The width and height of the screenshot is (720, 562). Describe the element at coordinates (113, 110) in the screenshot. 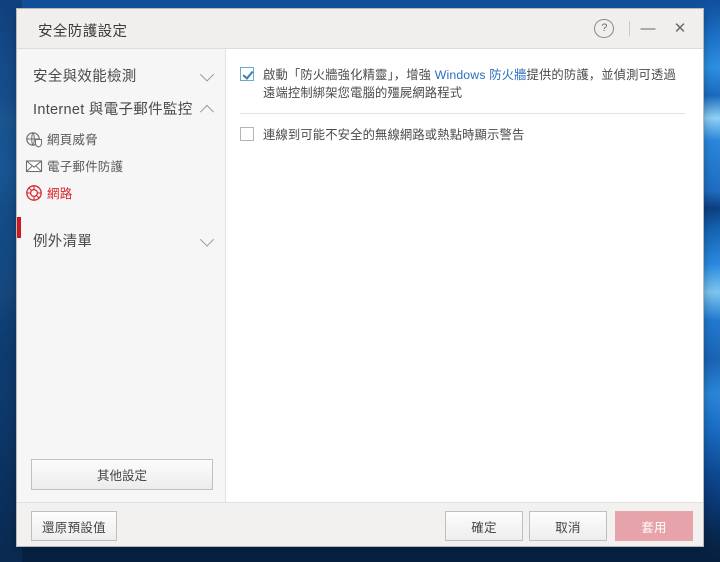

I see `sidebar-group-label: Internet 與電子郵件監控` at that location.